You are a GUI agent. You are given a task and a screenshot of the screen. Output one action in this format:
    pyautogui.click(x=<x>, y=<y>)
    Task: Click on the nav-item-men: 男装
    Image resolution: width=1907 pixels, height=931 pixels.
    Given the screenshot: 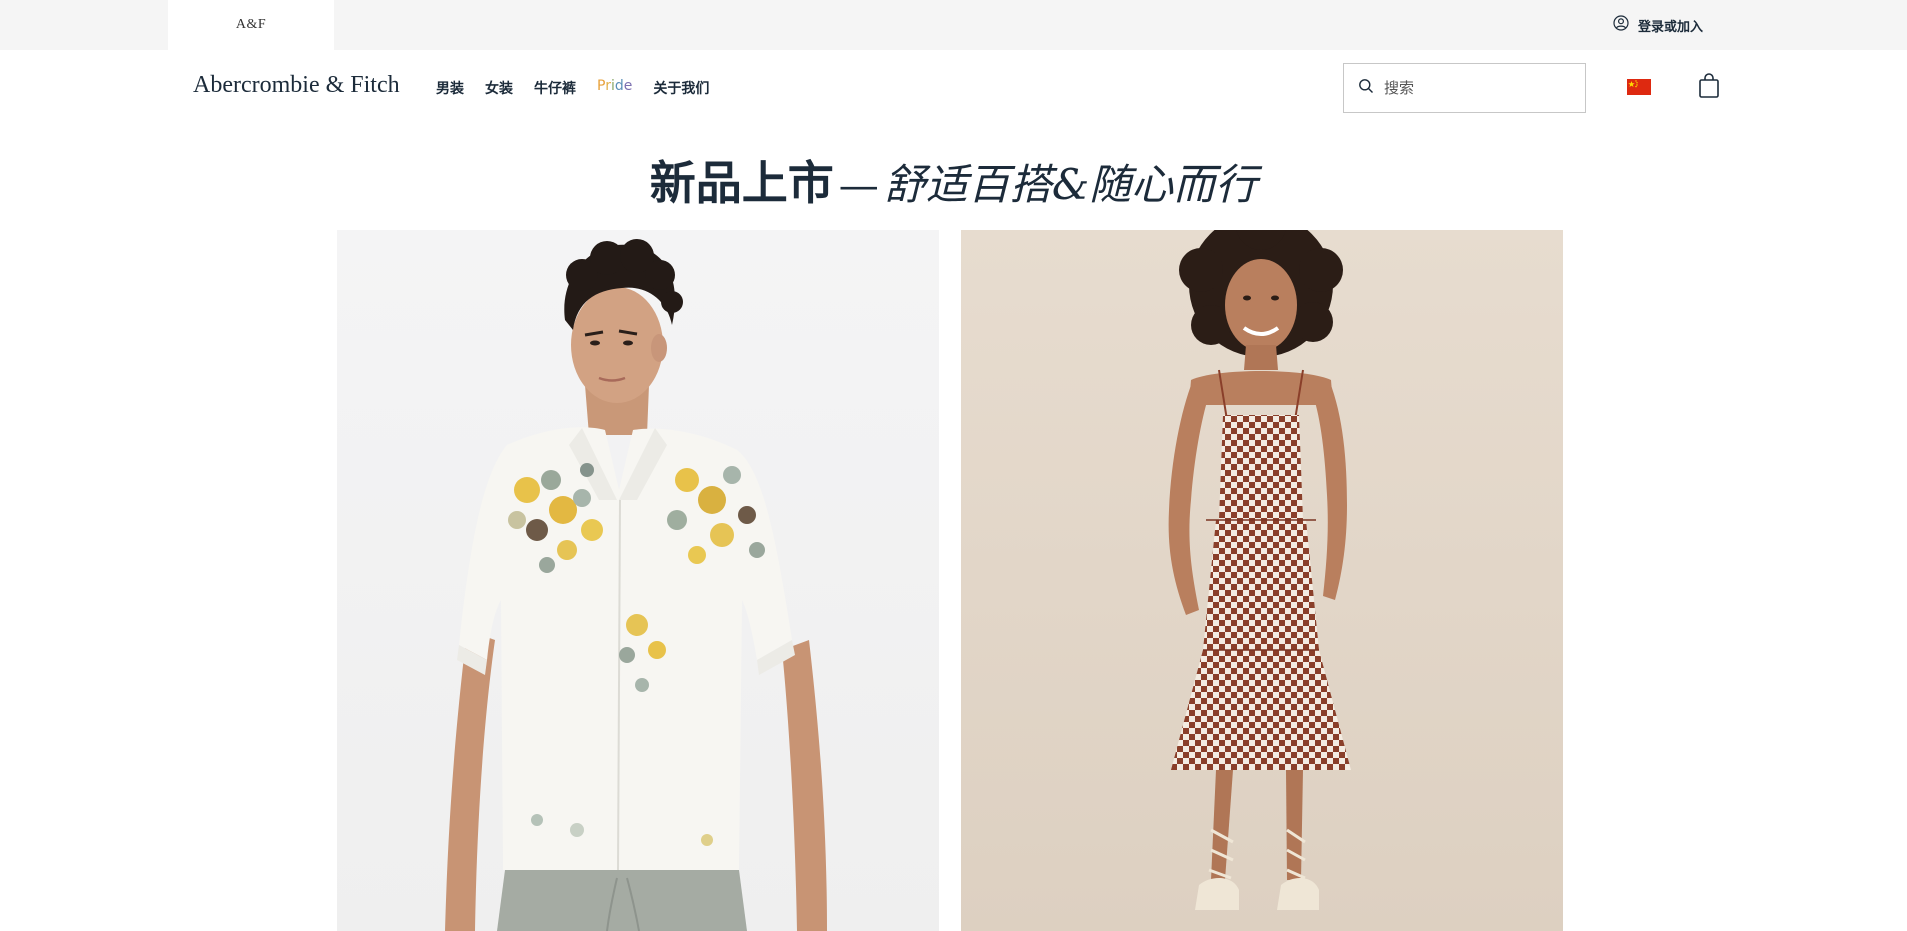 What is the action you would take?
    pyautogui.click(x=450, y=88)
    